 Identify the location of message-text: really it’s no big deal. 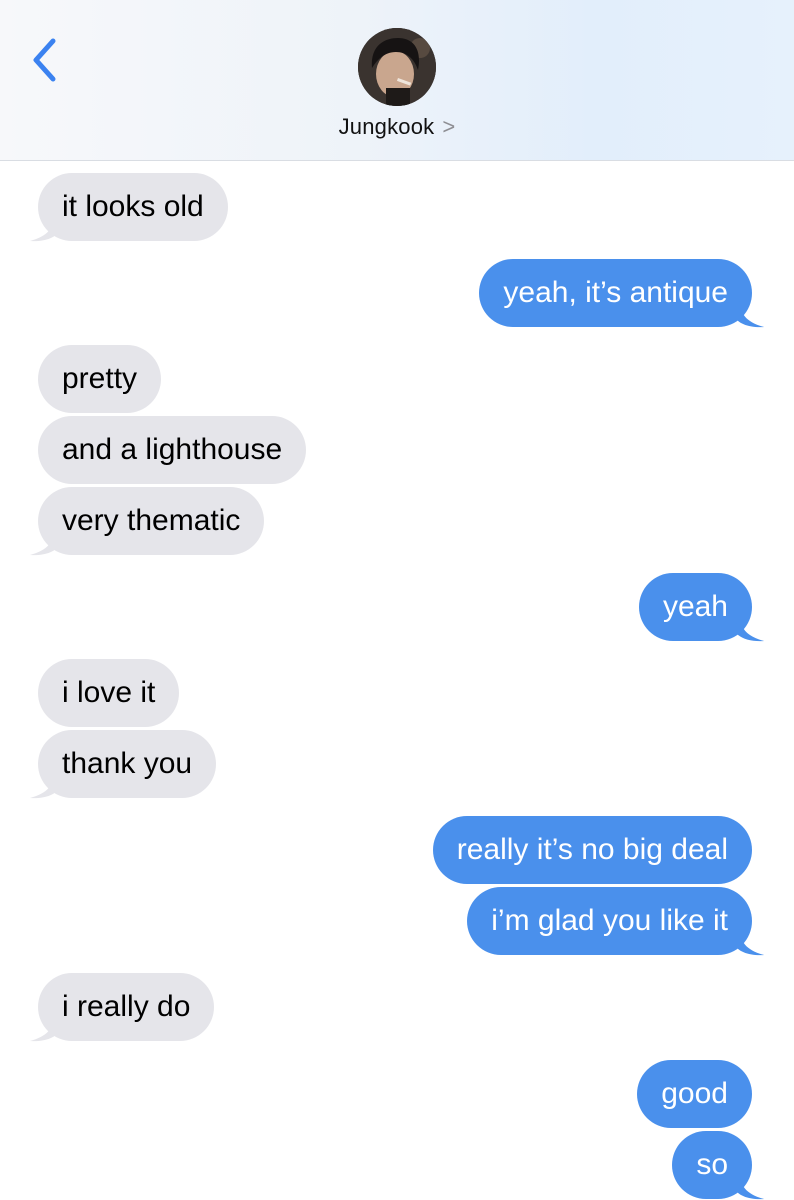
(592, 849).